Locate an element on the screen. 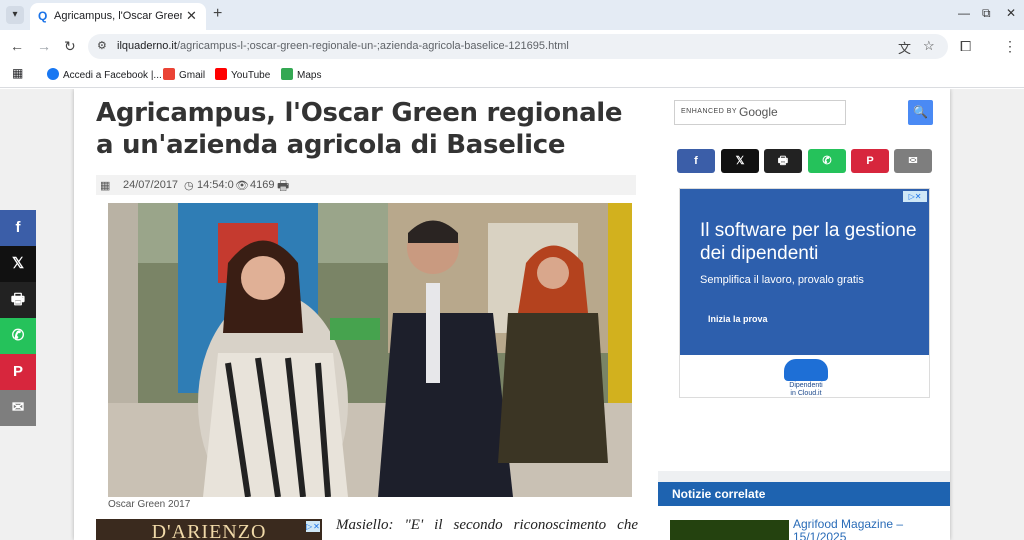 The width and height of the screenshot is (1024, 540). ad-logo-text: Dipendenti in Cloud.it is located at coordinates (806, 389).